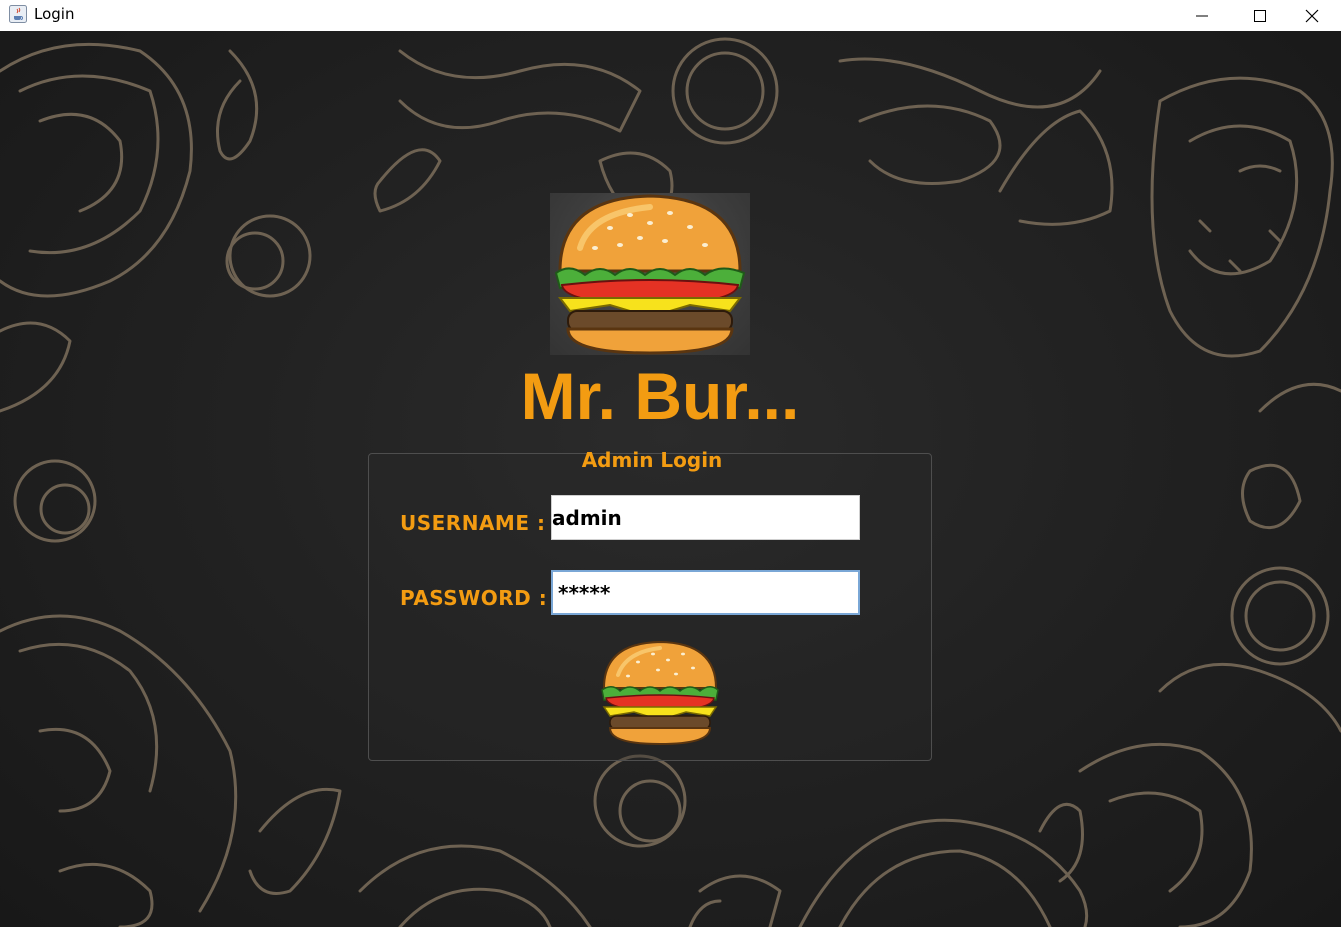  Describe the element at coordinates (18, 14) in the screenshot. I see `java-cup-icon` at that location.